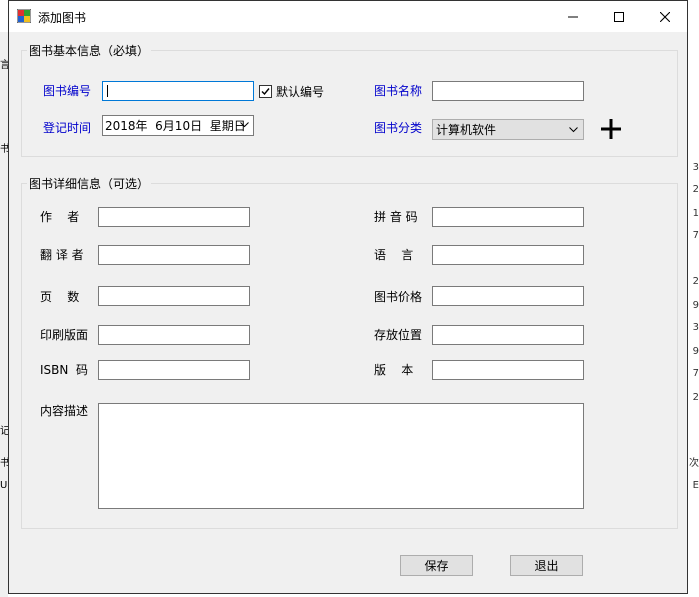  Describe the element at coordinates (546, 565) in the screenshot. I see `exit-button: 退出` at that location.